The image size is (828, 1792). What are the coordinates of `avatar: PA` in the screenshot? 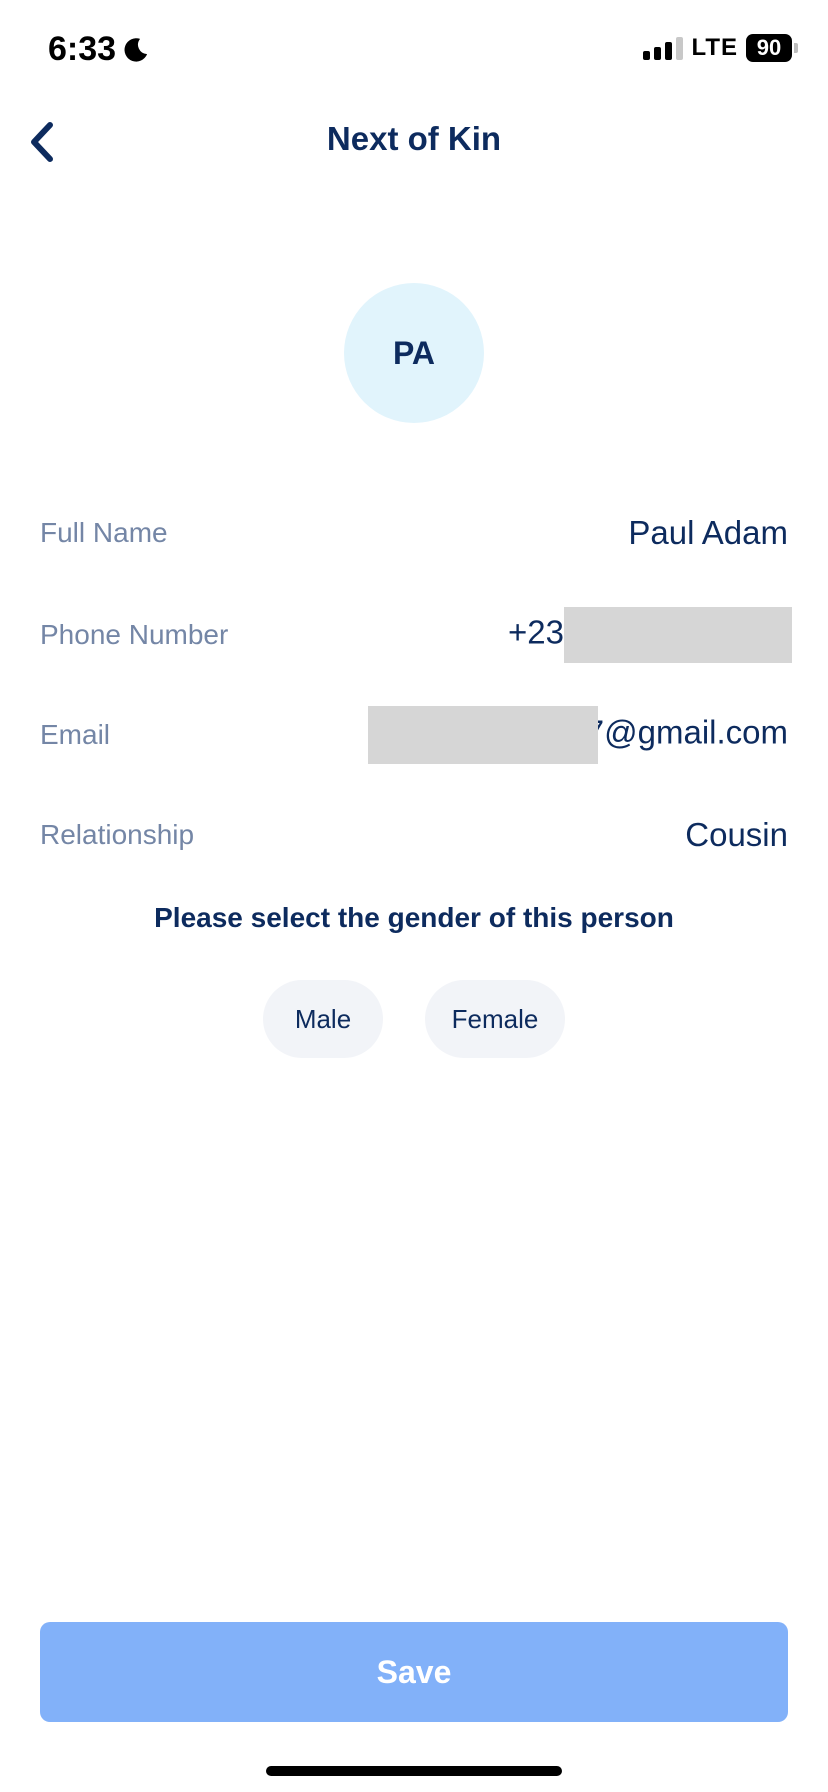 It's located at (414, 353).